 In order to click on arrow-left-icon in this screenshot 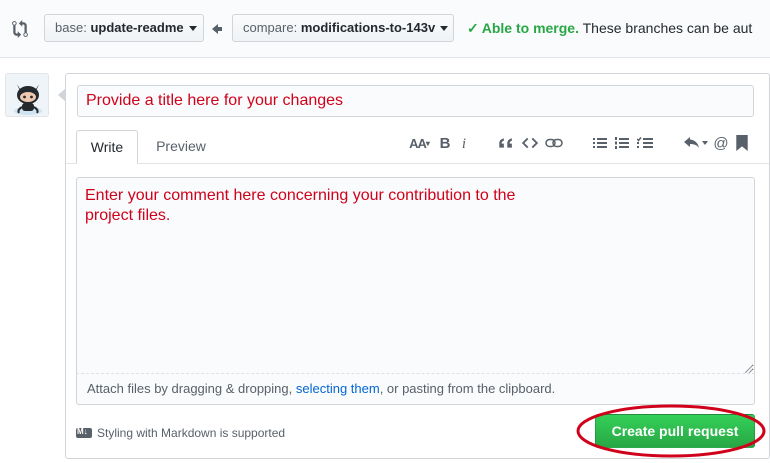, I will do `click(217, 28)`.